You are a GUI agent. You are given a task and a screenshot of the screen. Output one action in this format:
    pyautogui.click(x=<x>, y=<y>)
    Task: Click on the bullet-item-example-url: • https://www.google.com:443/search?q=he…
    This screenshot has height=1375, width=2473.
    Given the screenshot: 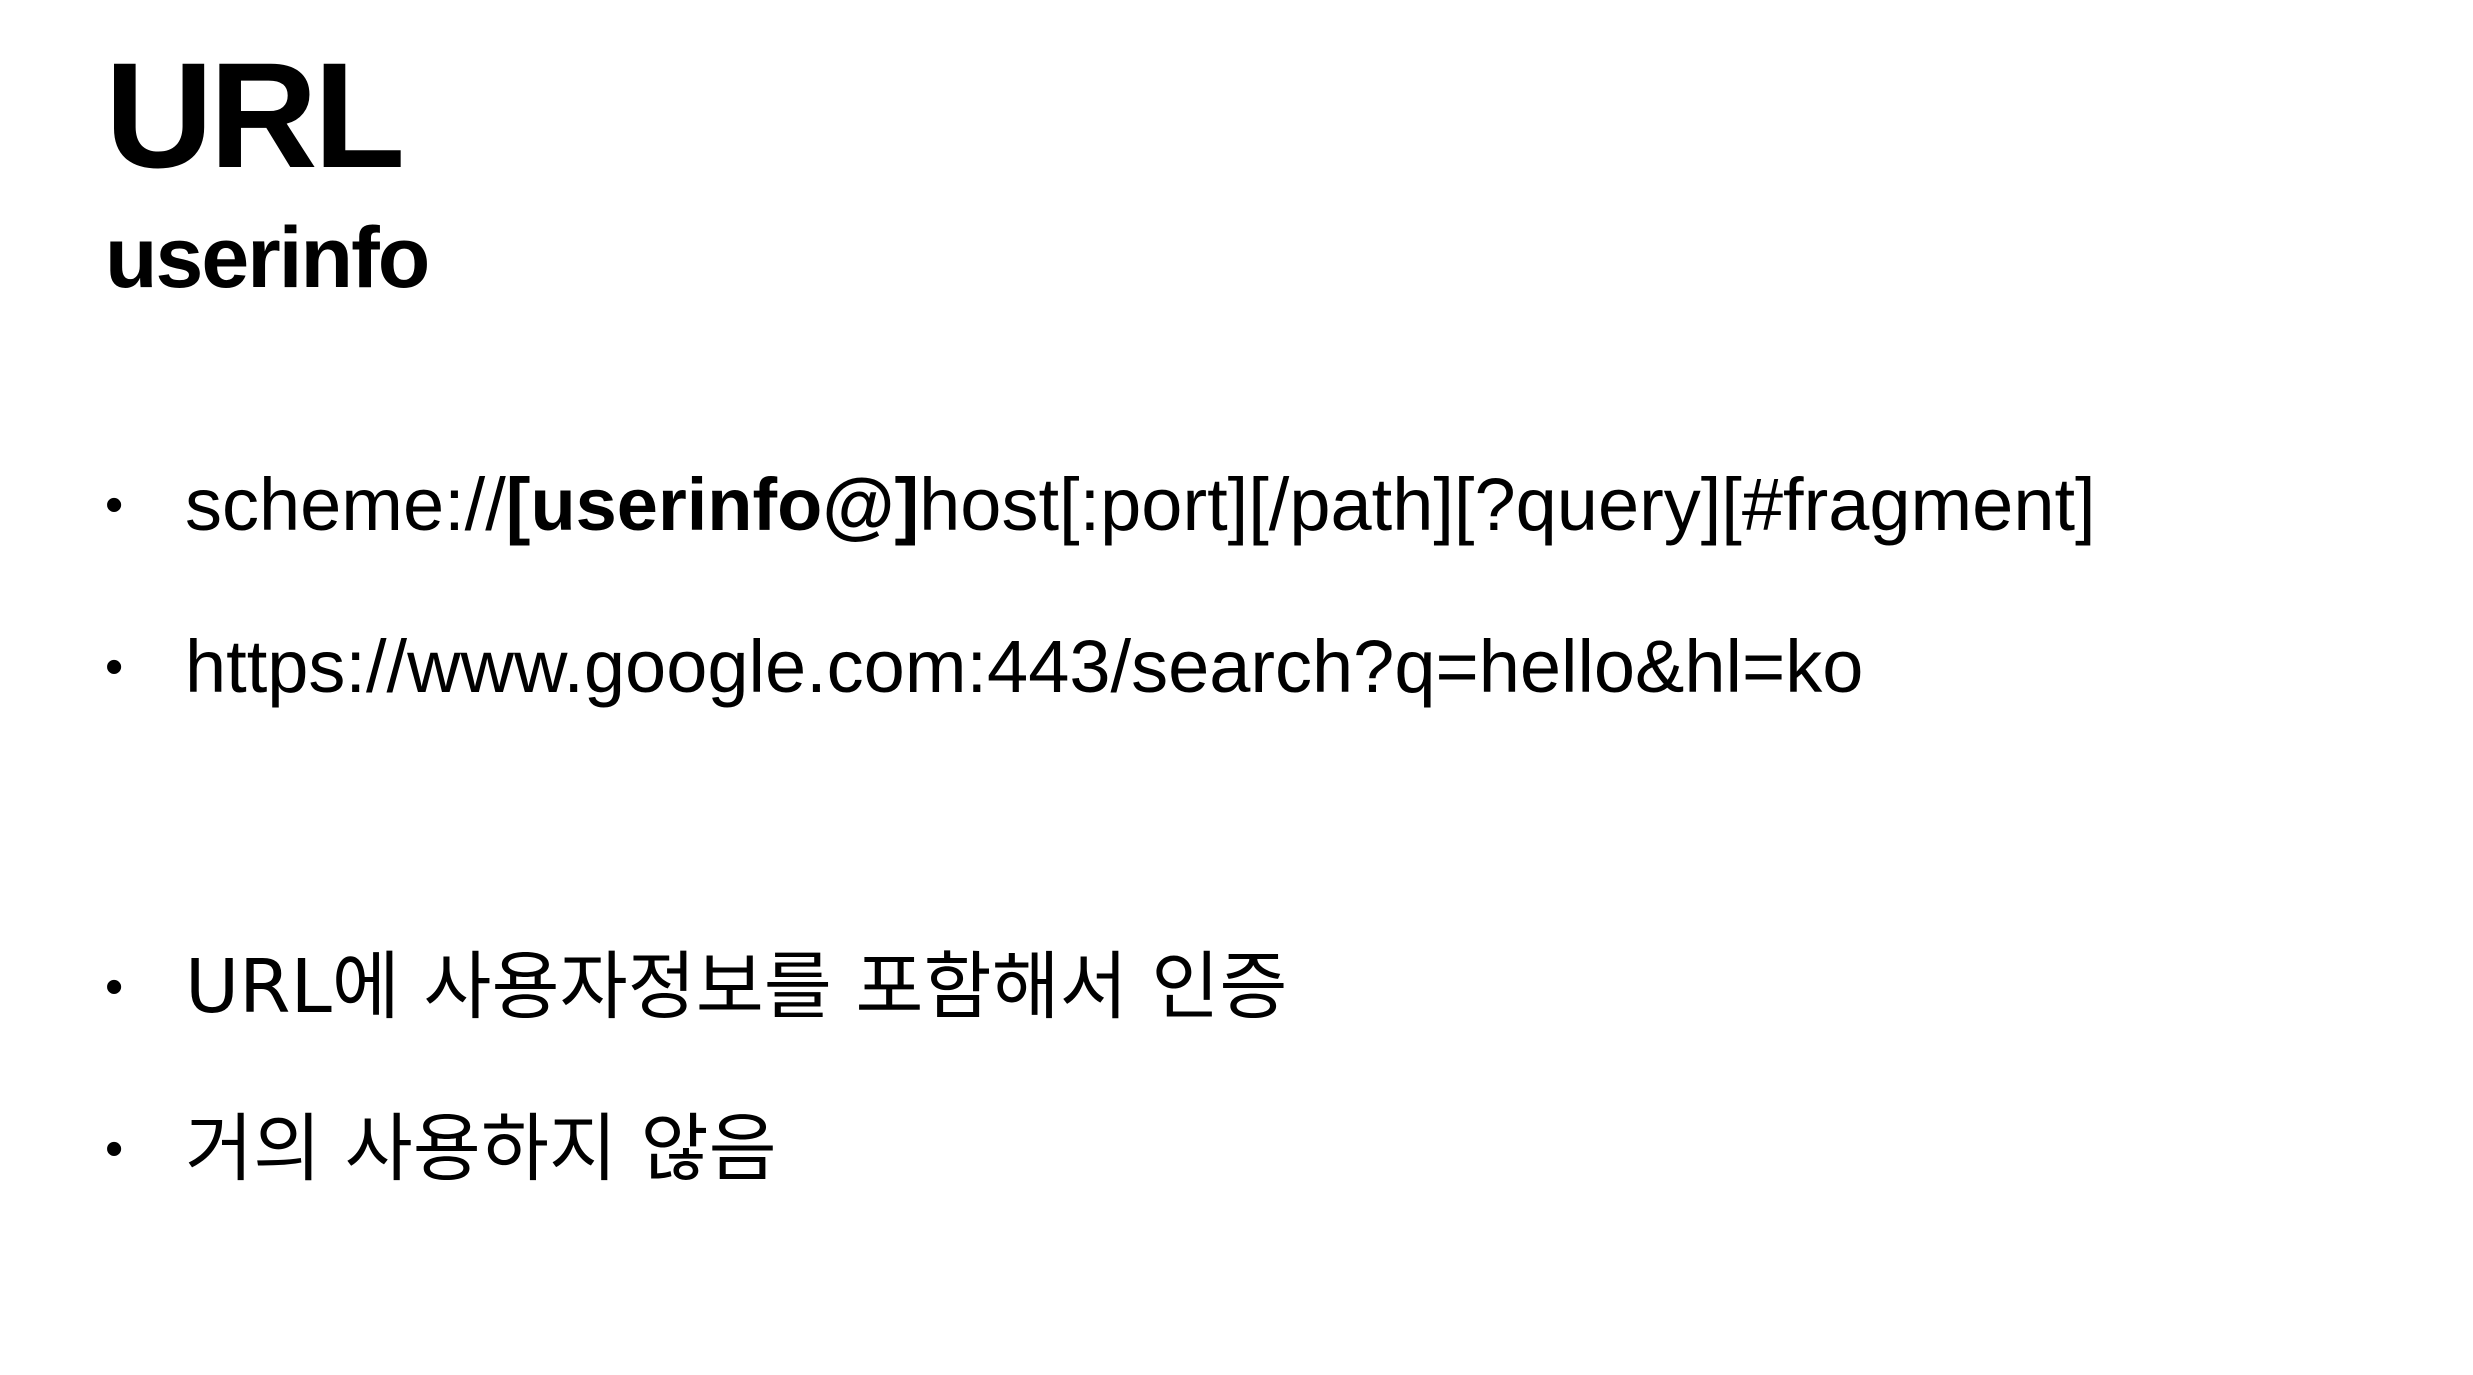 What is the action you would take?
    pyautogui.click(x=984, y=667)
    